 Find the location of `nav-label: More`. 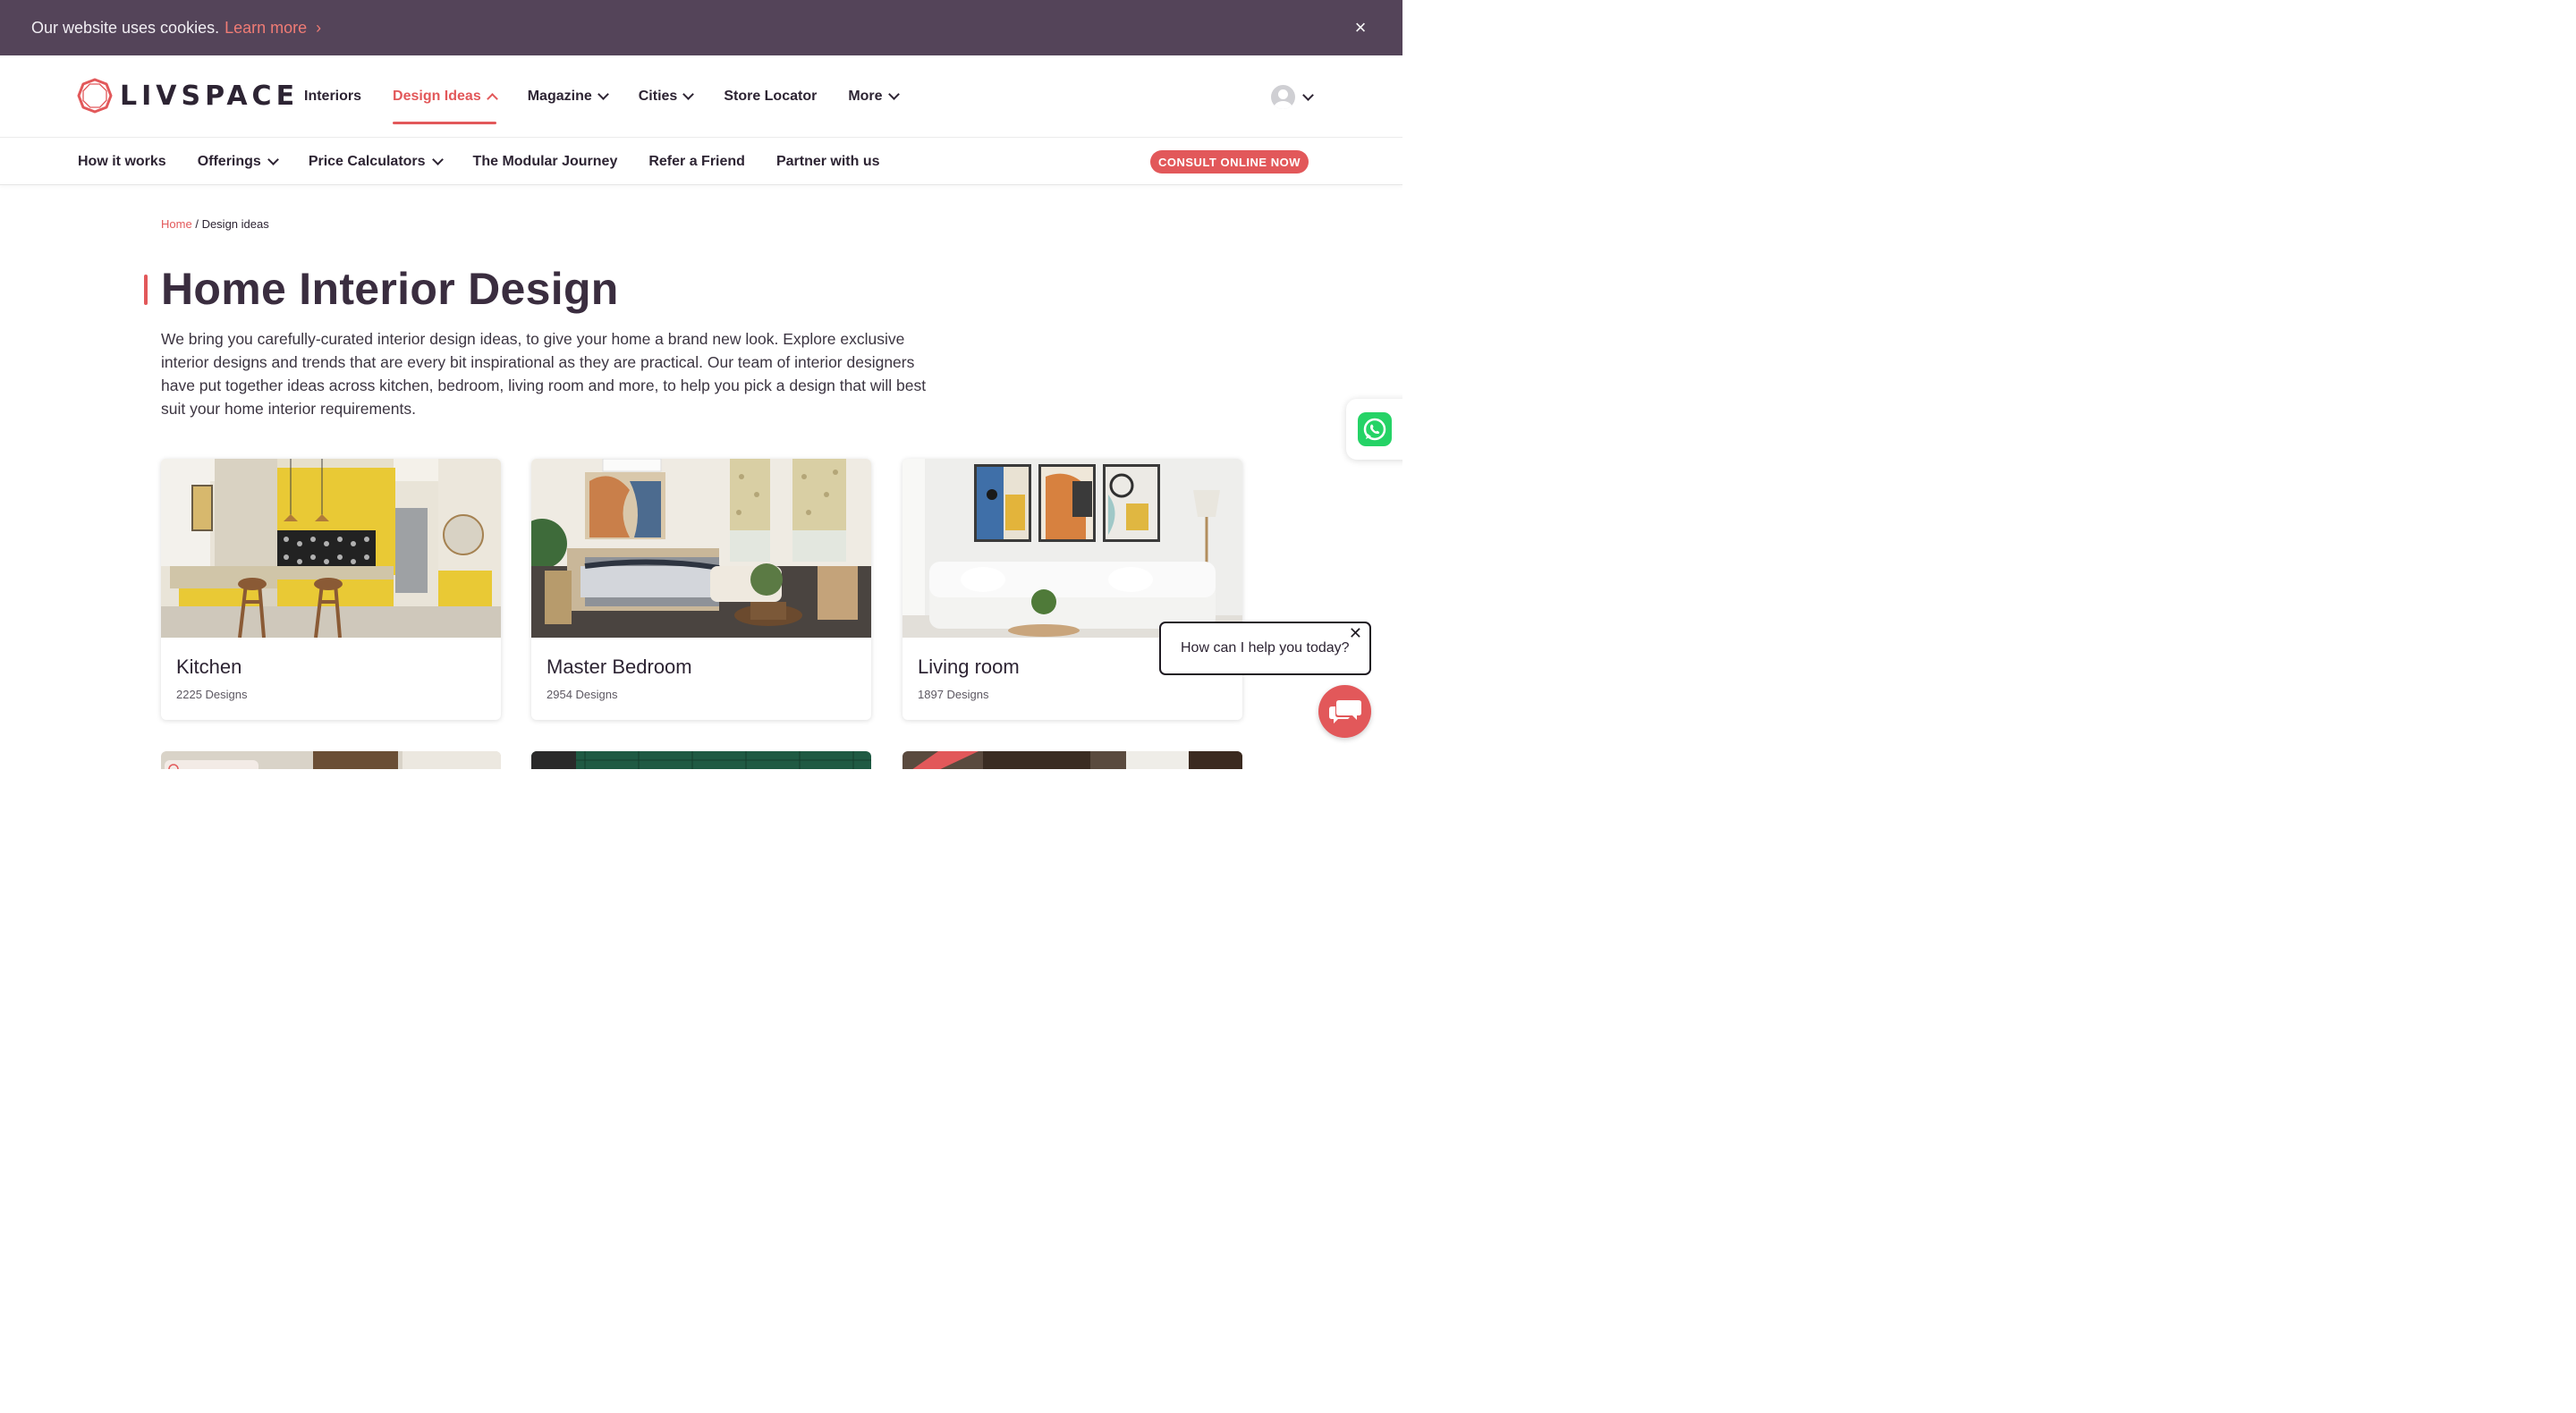

nav-label: More is located at coordinates (865, 96).